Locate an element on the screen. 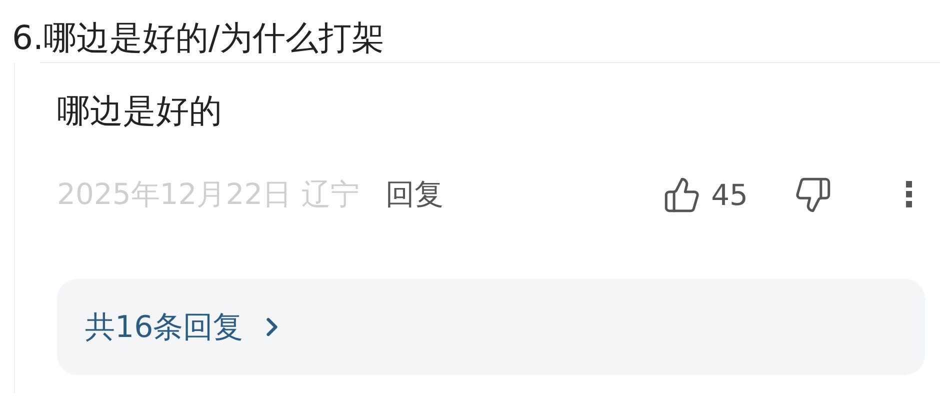 Image resolution: width=952 pixels, height=418 pixels. more-menu-button: ⋮ is located at coordinates (909, 195).